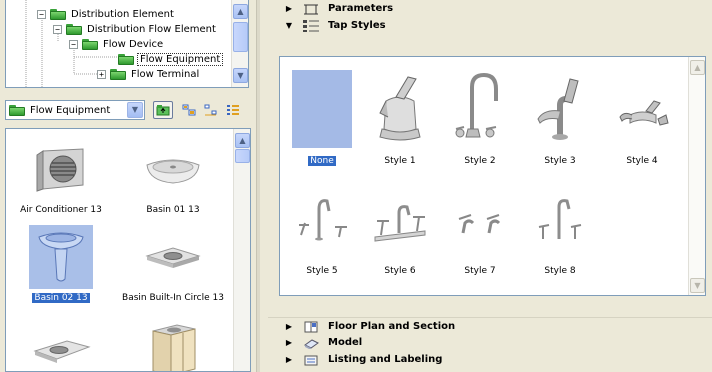 This screenshot has width=712, height=372. Describe the element at coordinates (560, 109) in the screenshot. I see `tap-style-3-icon` at that location.